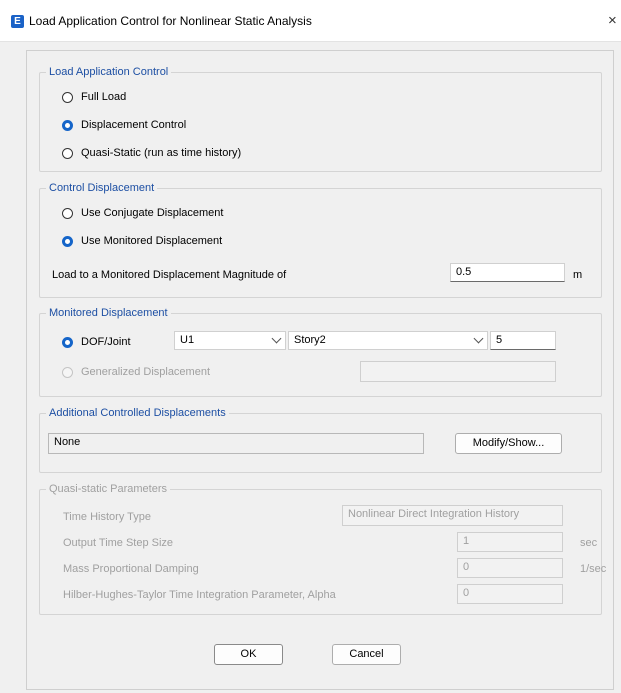 Image resolution: width=621 pixels, height=693 pixels. I want to click on magnitude-input: 0.5, so click(507, 272).